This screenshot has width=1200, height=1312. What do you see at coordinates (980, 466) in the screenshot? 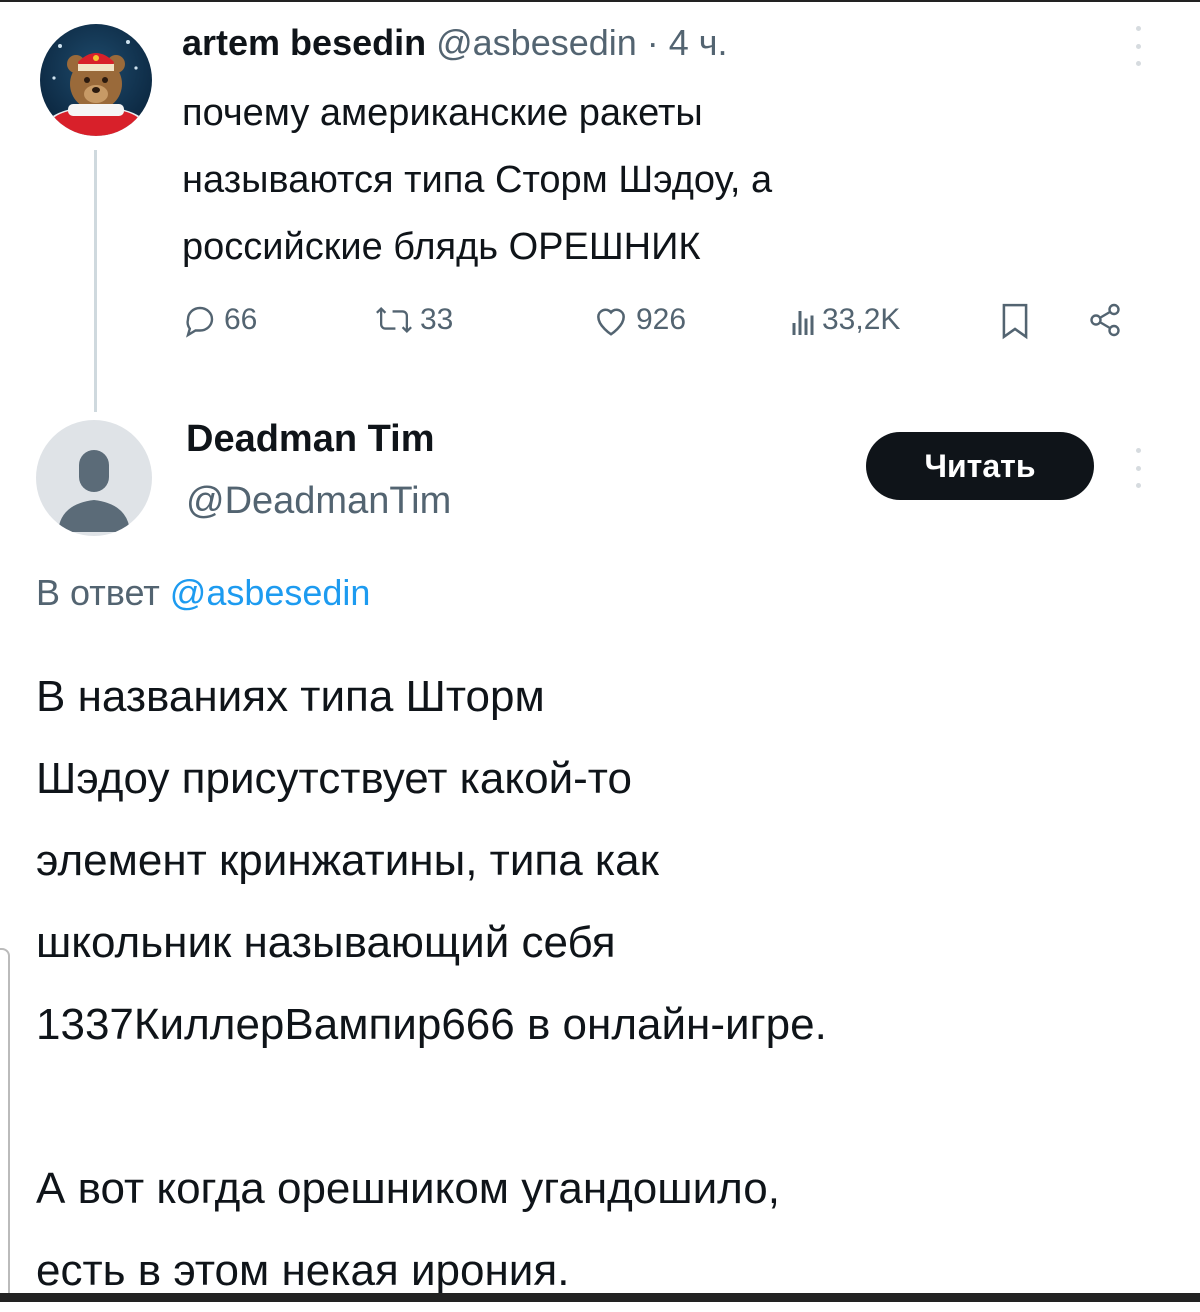
I see `follow-button: Читать` at bounding box center [980, 466].